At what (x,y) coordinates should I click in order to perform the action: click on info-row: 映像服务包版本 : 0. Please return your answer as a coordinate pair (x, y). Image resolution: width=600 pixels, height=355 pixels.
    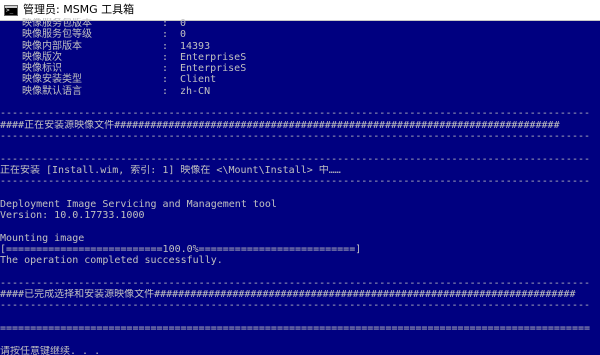
    Looking at the image, I should click on (300, 23).